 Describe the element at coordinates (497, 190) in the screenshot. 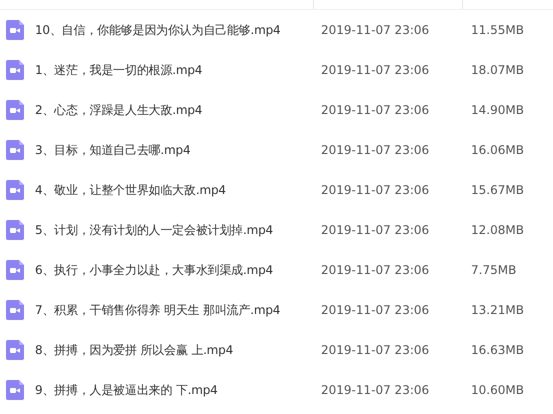

I see `file-size: 15.67MB` at that location.